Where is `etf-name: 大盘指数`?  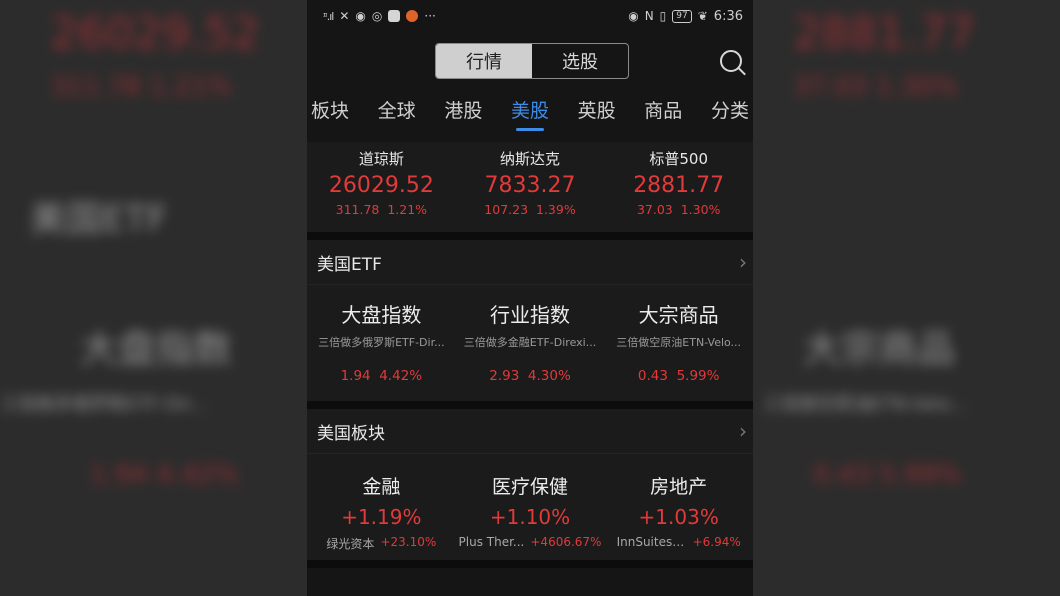
etf-name: 大盘指数 is located at coordinates (381, 315).